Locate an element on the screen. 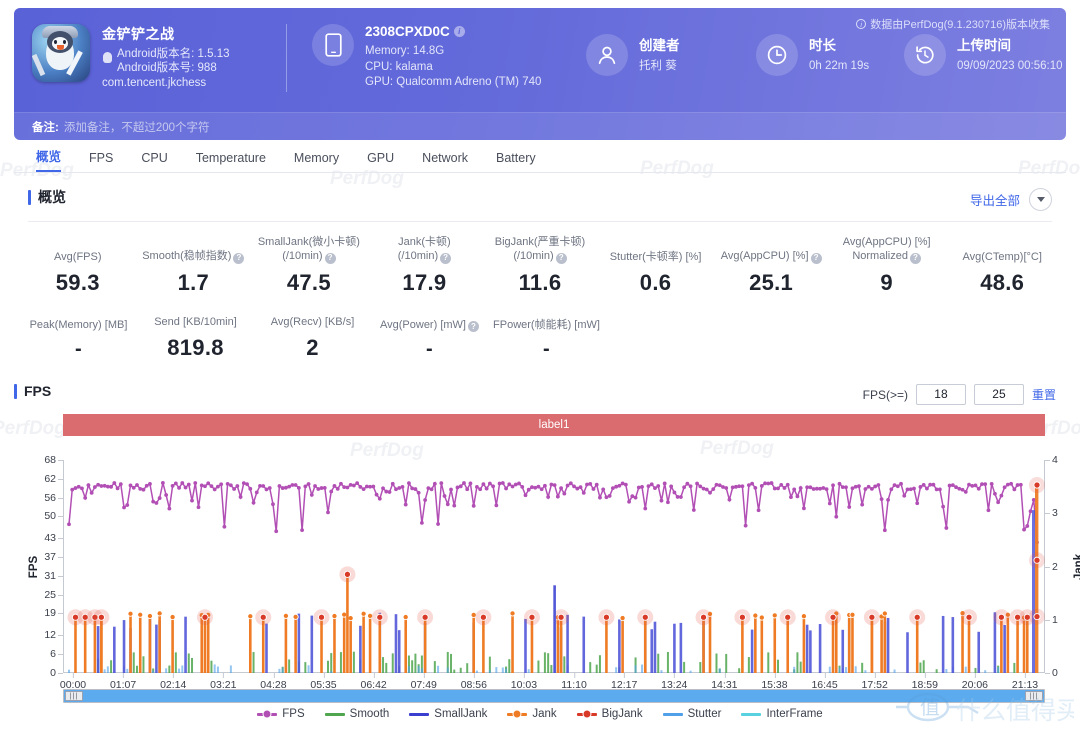  remark-bar: 备注: 添加备注，不超过200个字符 is located at coordinates (540, 126).